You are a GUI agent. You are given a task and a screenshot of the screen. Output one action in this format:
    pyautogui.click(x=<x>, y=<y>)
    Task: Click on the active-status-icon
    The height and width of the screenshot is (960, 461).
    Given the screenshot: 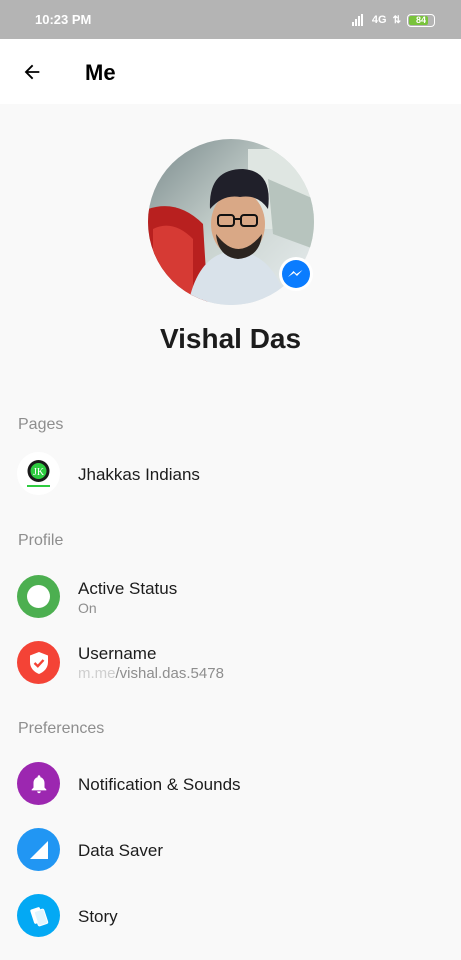 What is the action you would take?
    pyautogui.click(x=38, y=596)
    